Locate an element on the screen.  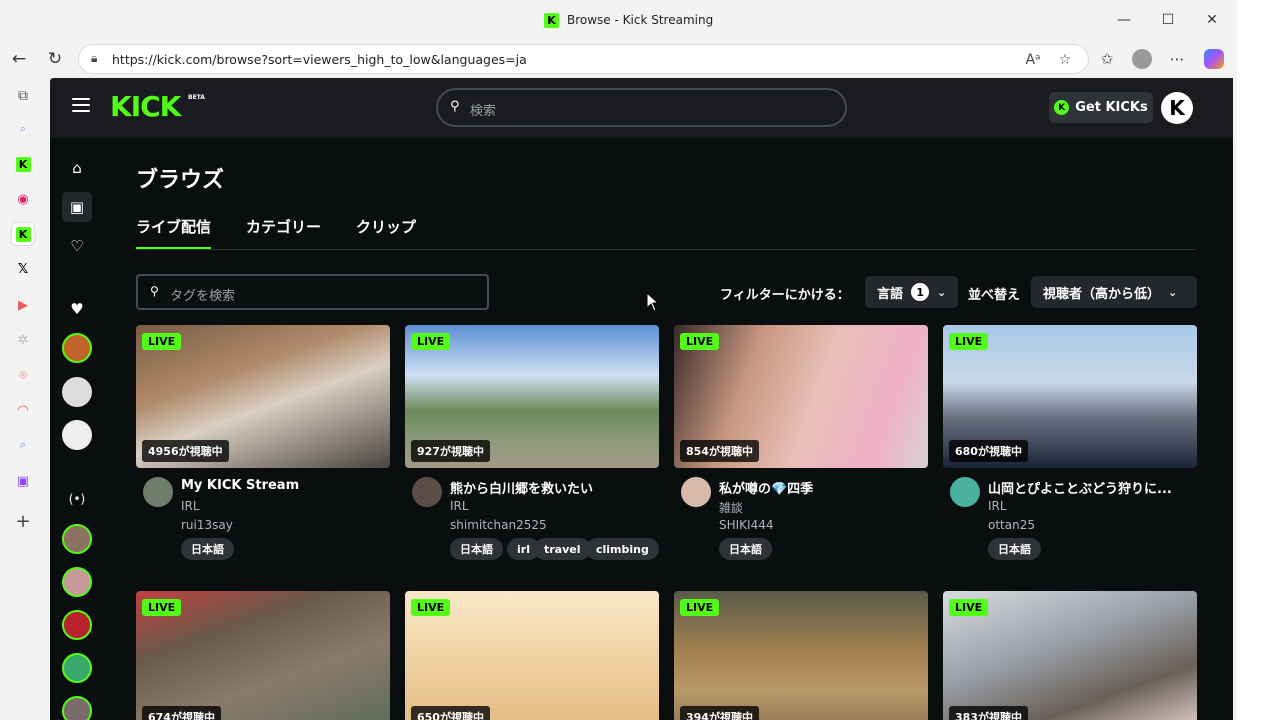
tab-categories: カテゴリー is located at coordinates (283, 226).